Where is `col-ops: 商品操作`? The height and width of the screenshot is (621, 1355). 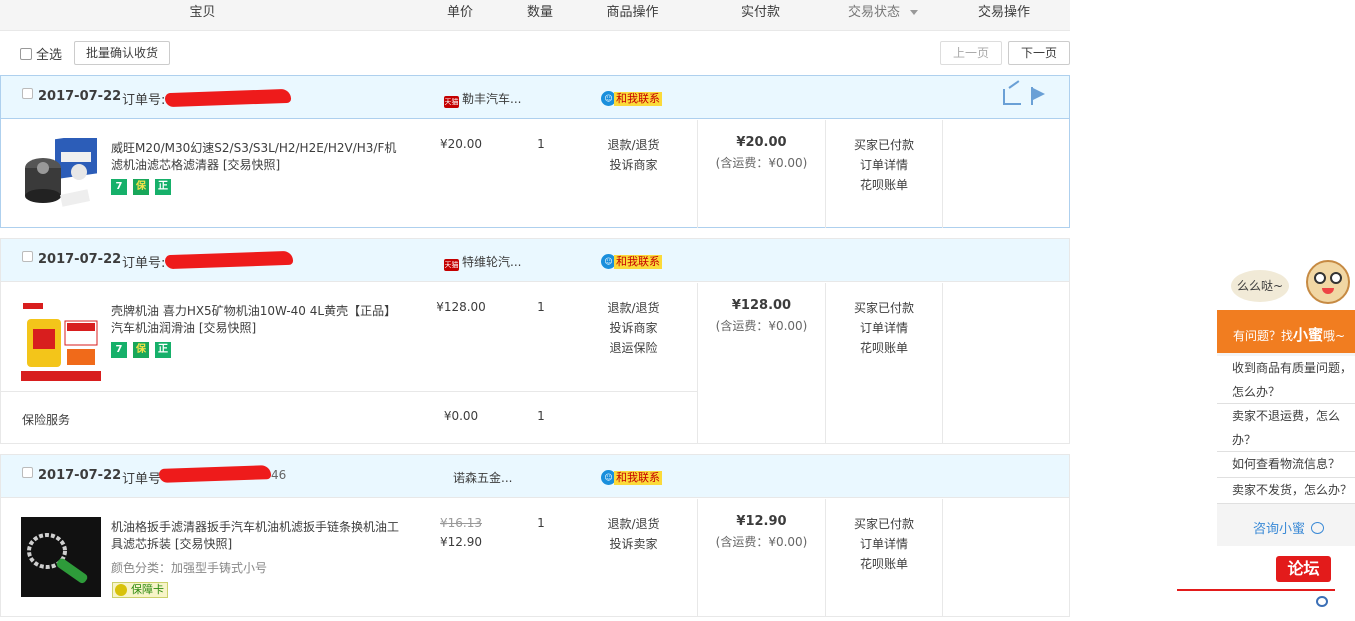 col-ops: 商品操作 is located at coordinates (632, 12).